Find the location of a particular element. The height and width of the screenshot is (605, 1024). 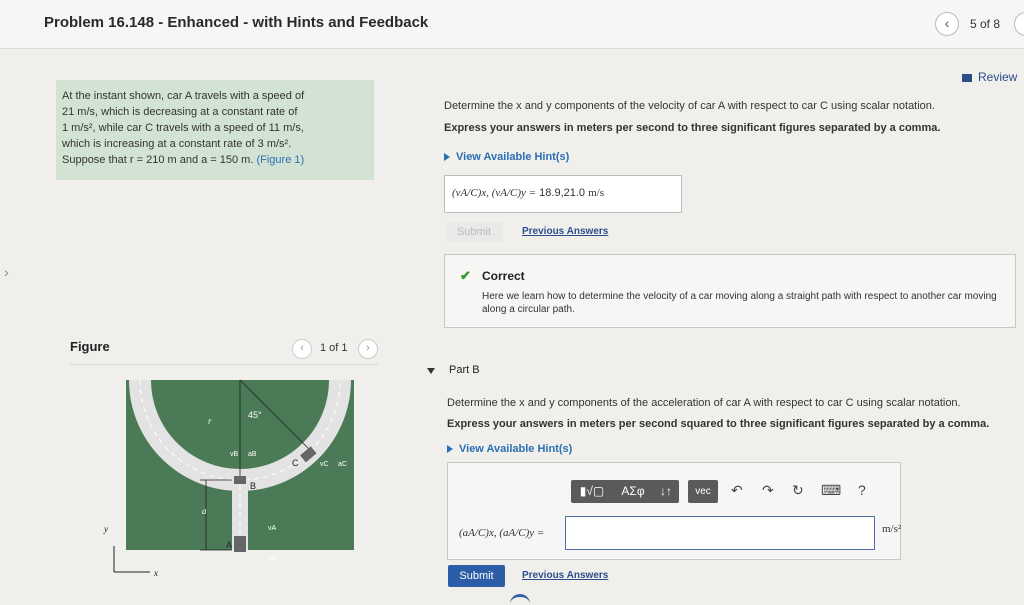

vb-label: vB is located at coordinates (234, 454).